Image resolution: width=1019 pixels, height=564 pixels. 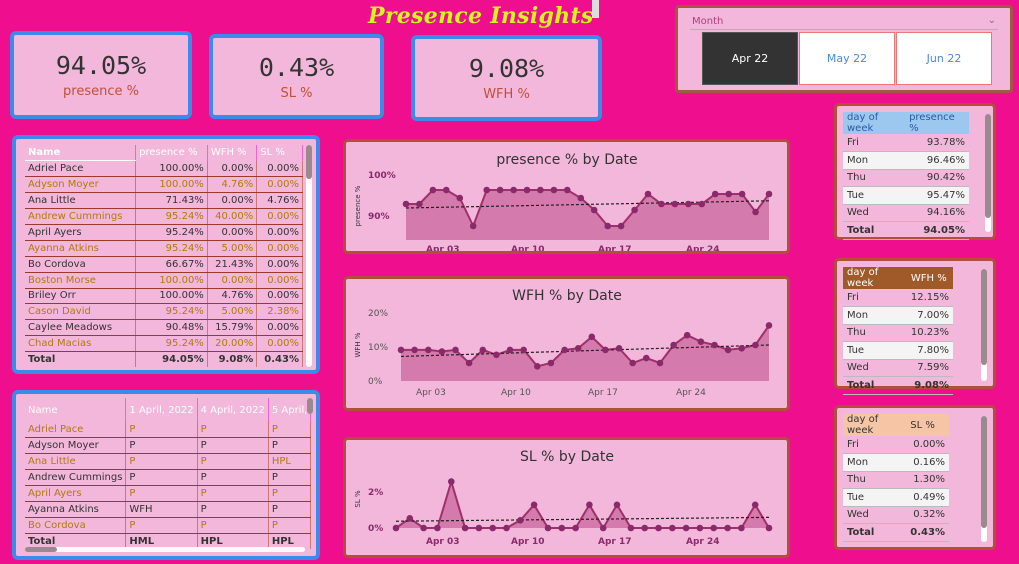 What do you see at coordinates (171, 232) in the screenshot?
I see `metric-cell: 95.24%` at bounding box center [171, 232].